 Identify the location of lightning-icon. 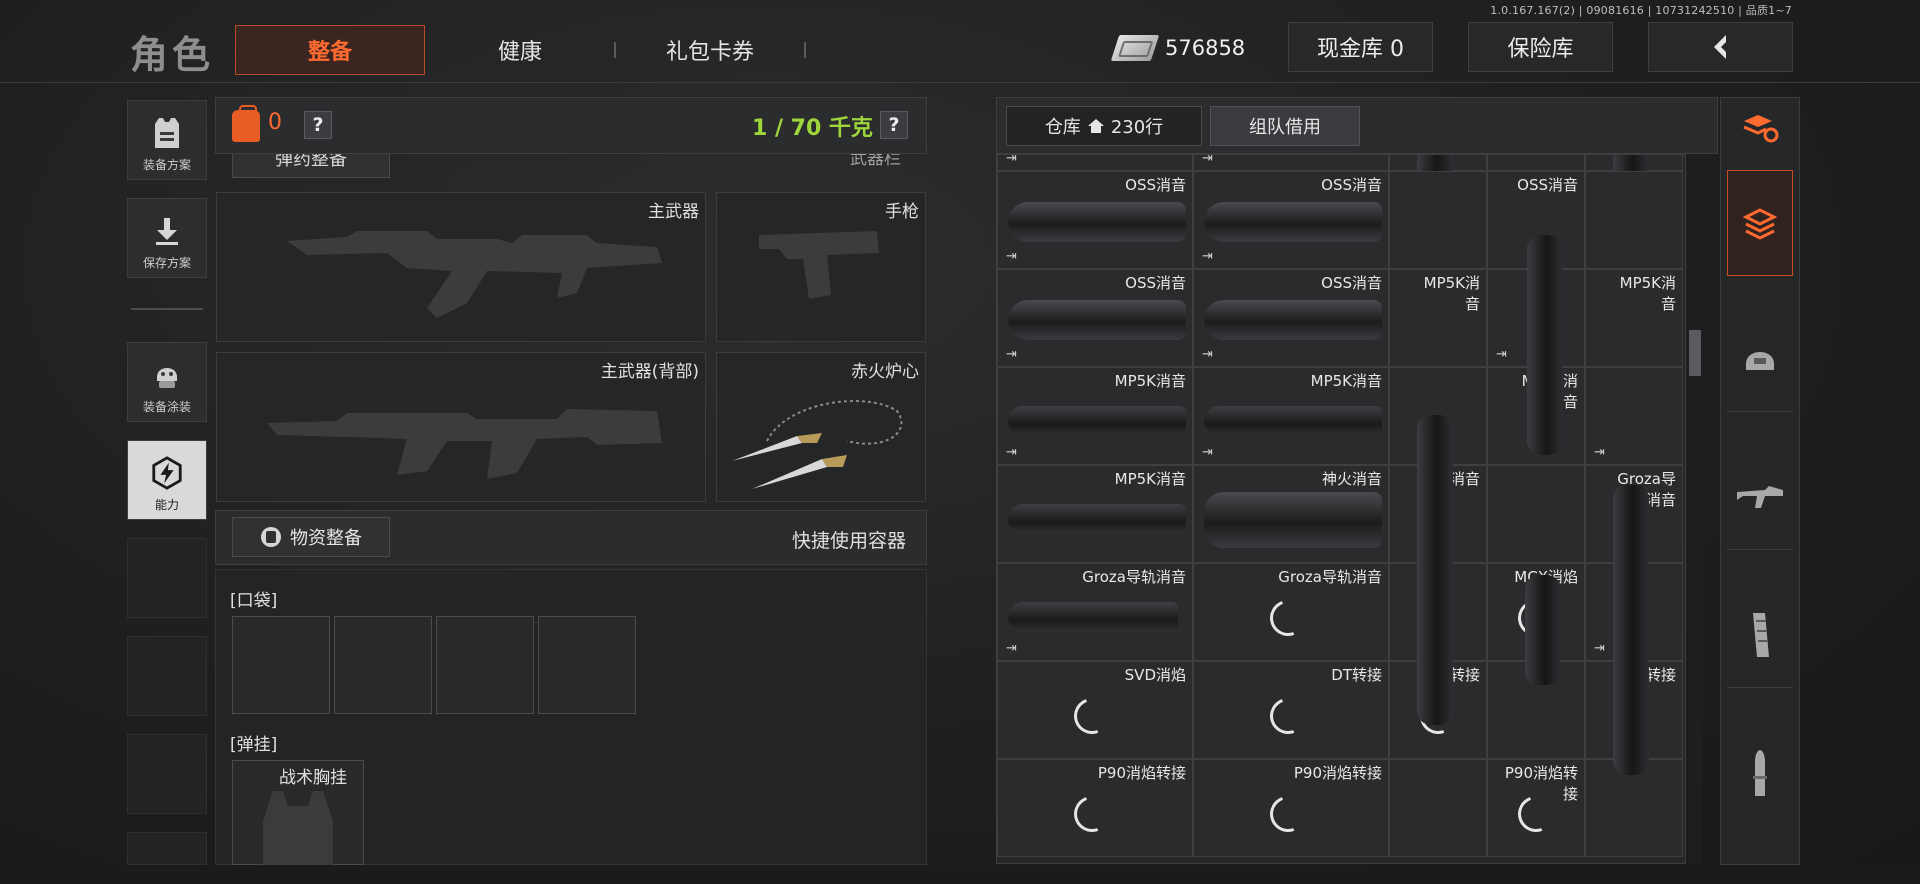
(167, 473).